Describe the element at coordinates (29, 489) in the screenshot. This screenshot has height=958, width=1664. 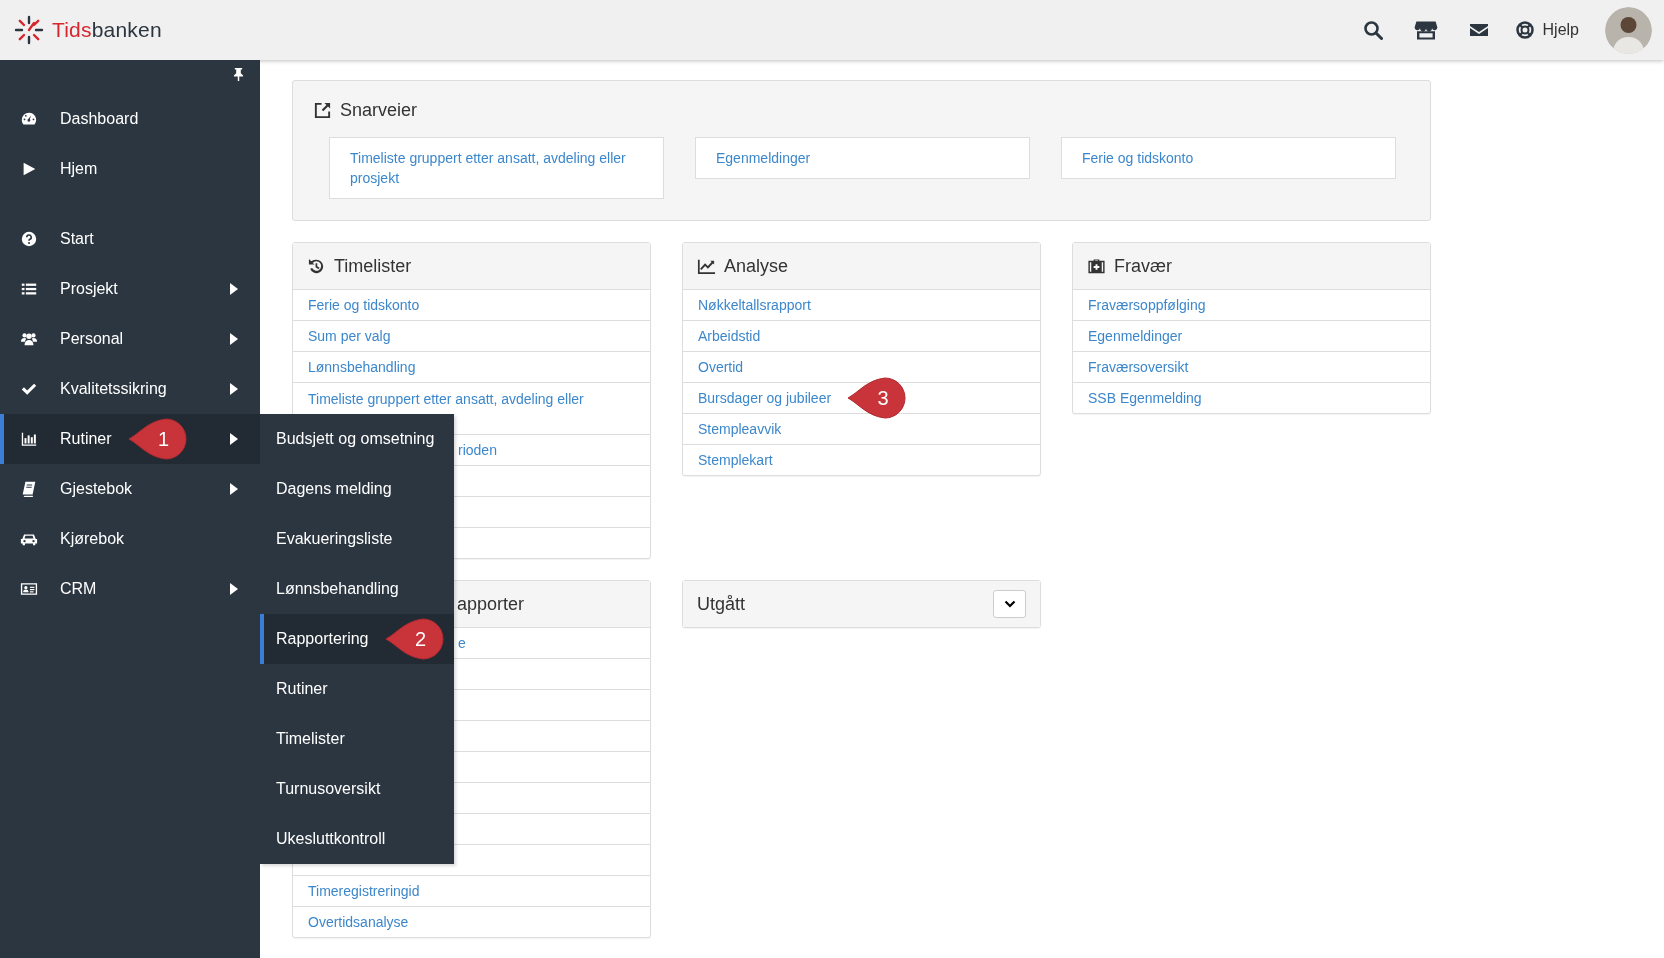
I see `book-icon` at that location.